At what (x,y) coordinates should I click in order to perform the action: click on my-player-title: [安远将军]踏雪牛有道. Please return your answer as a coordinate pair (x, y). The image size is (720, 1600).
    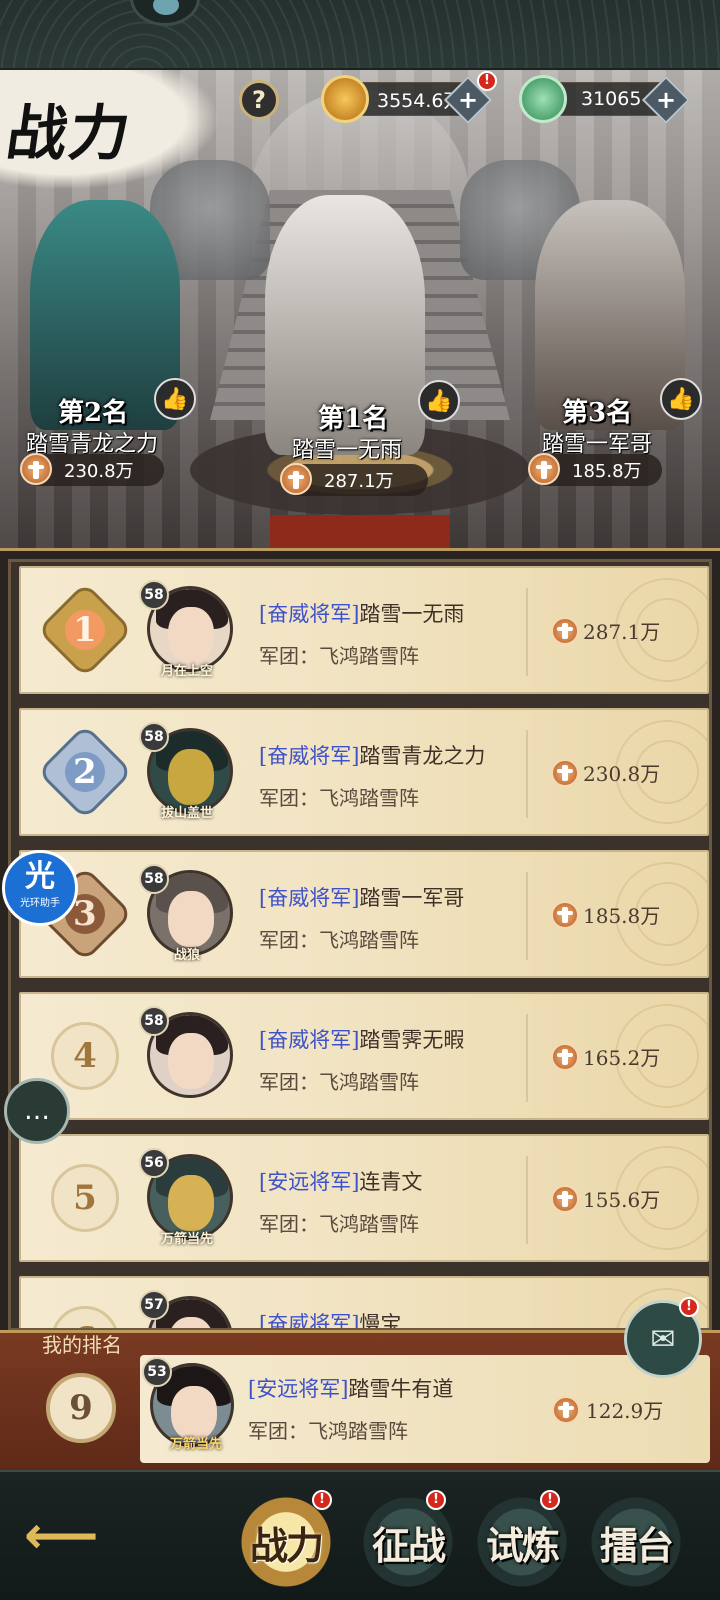
    Looking at the image, I should click on (350, 1388).